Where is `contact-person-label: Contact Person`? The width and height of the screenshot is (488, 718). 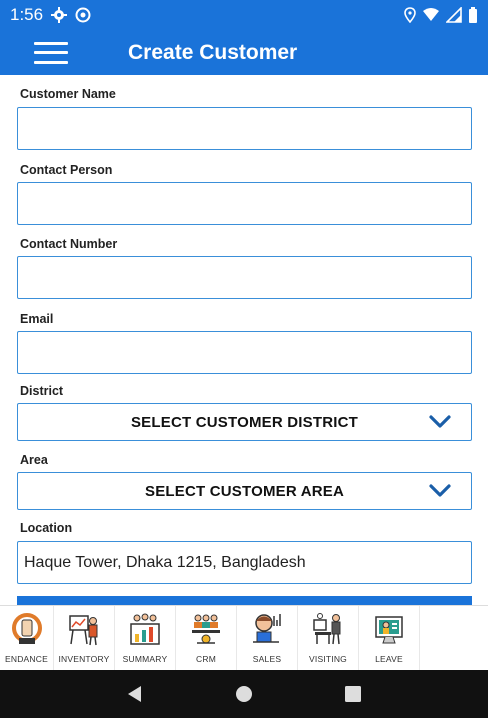
contact-person-label: Contact Person is located at coordinates (66, 170).